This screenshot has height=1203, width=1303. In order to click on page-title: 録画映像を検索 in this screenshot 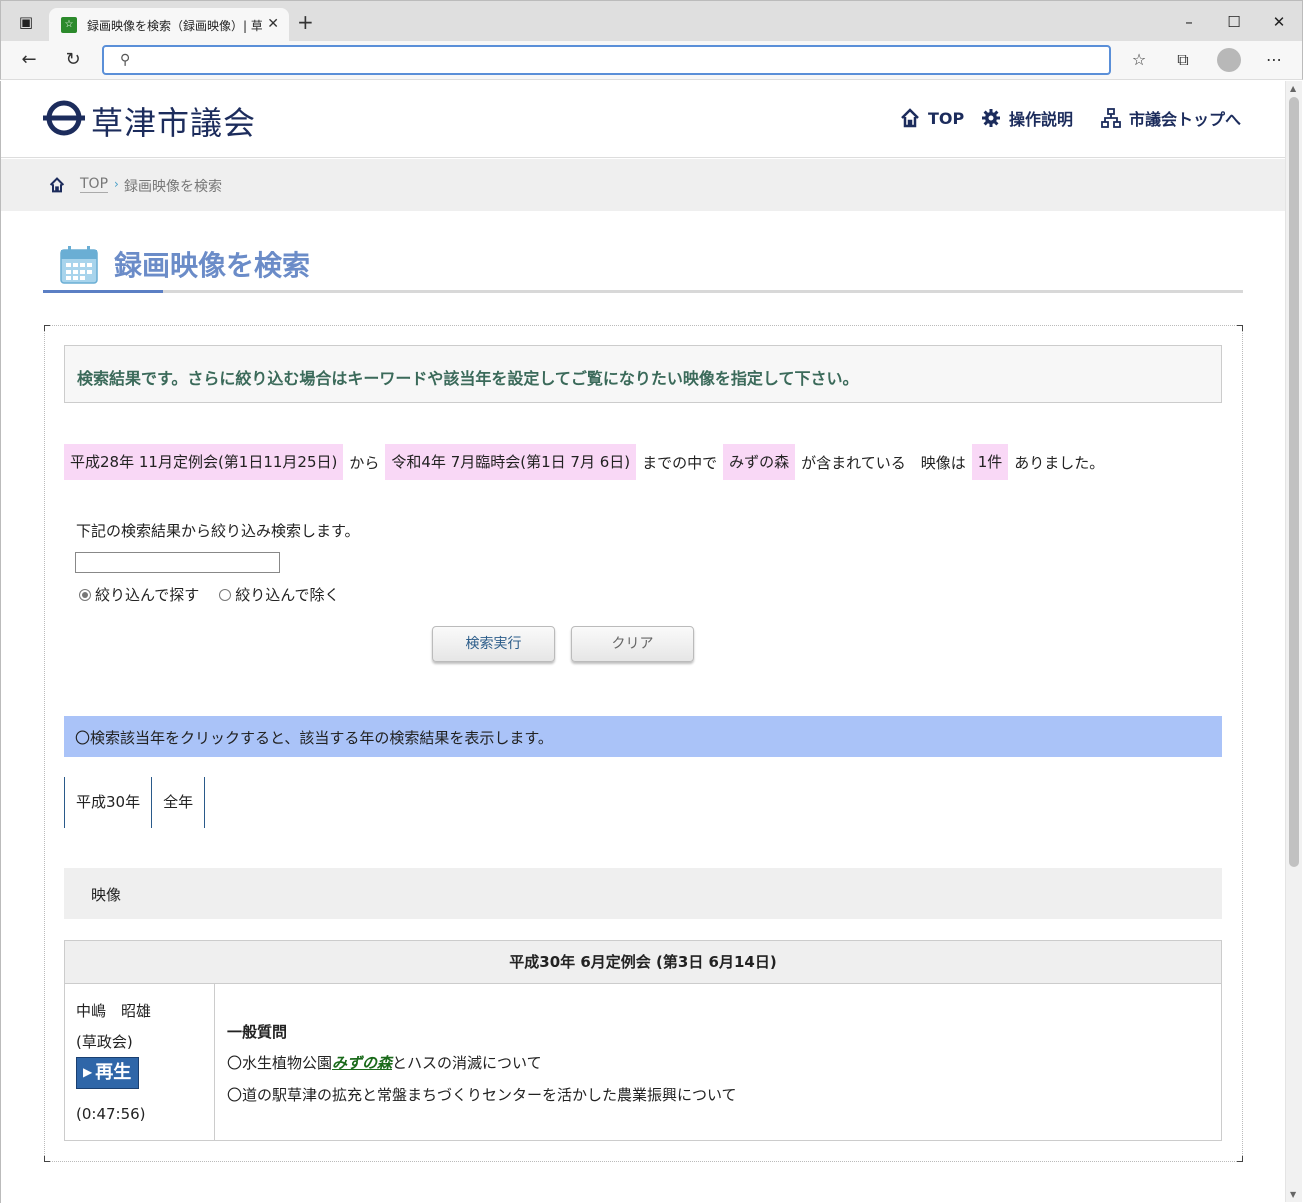, I will do `click(212, 265)`.